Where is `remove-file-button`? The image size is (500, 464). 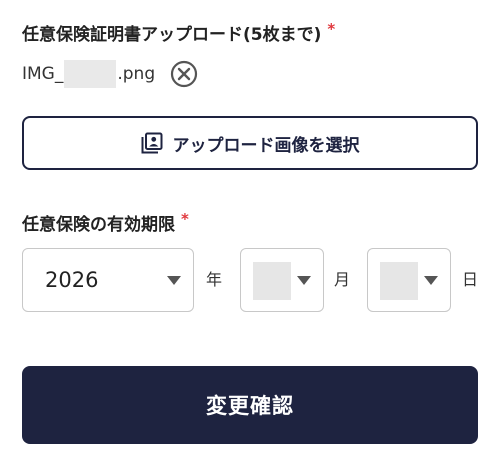
remove-file-button is located at coordinates (184, 74).